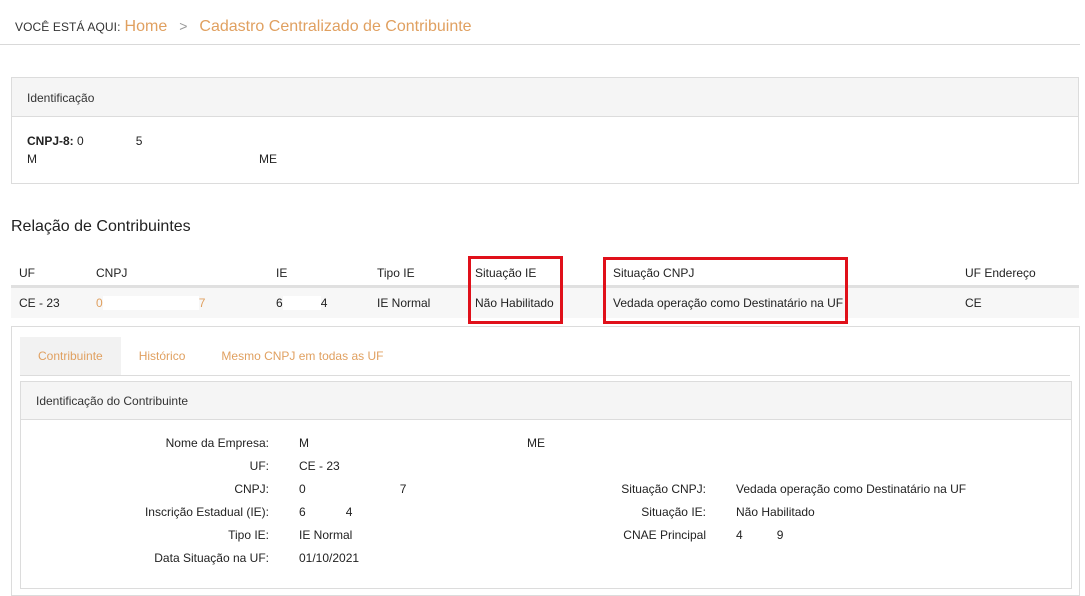 The height and width of the screenshot is (596, 1085). I want to click on label-data-situacao: Data Situação na UF:, so click(211, 558).